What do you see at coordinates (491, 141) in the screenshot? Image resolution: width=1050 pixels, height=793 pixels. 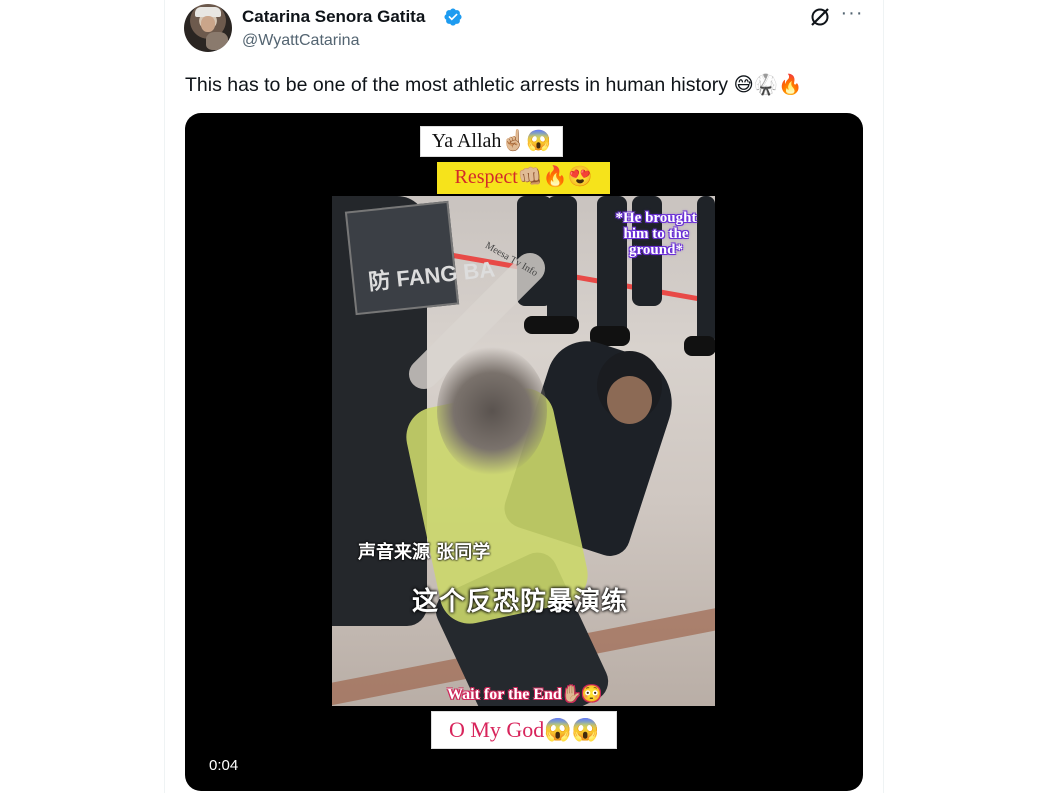 I see `video-caption-top: Ya Allah☝🏼😱` at bounding box center [491, 141].